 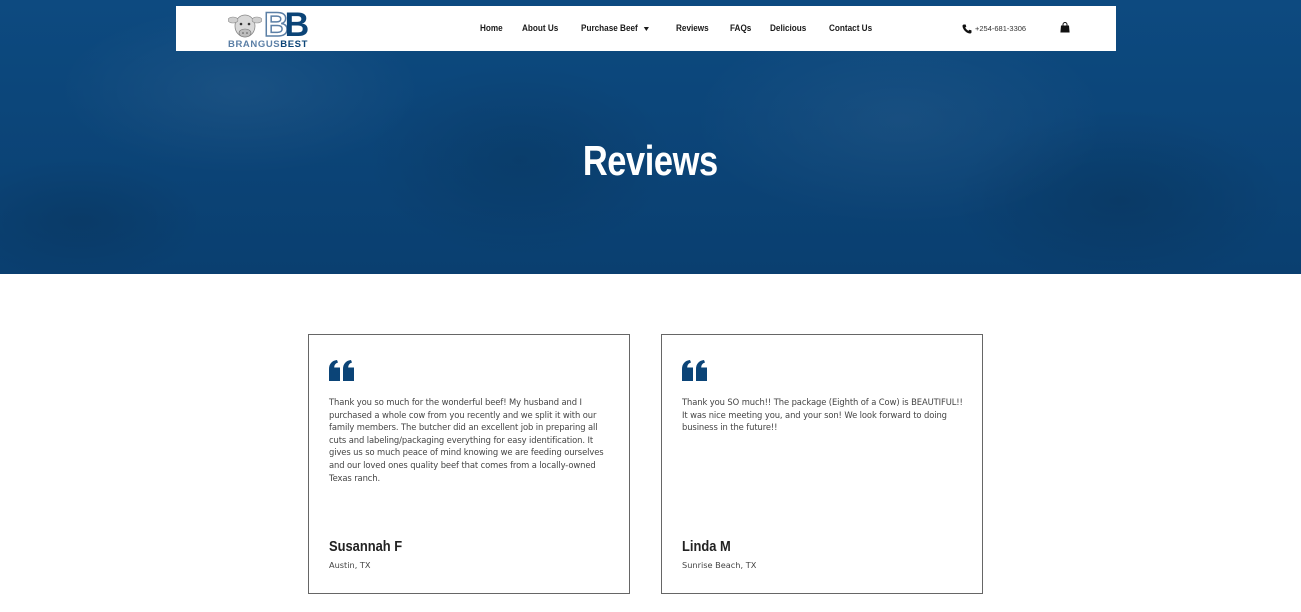 What do you see at coordinates (491, 28) in the screenshot?
I see `nav-home: Home` at bounding box center [491, 28].